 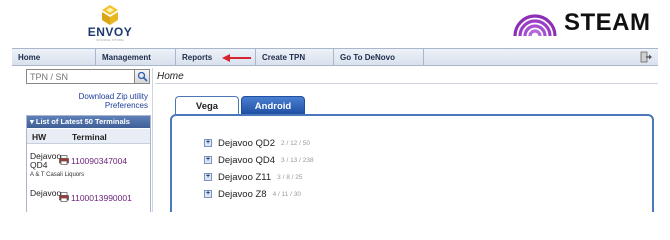 What do you see at coordinates (110, 15) in the screenshot?
I see `envoy-emblem-icon` at bounding box center [110, 15].